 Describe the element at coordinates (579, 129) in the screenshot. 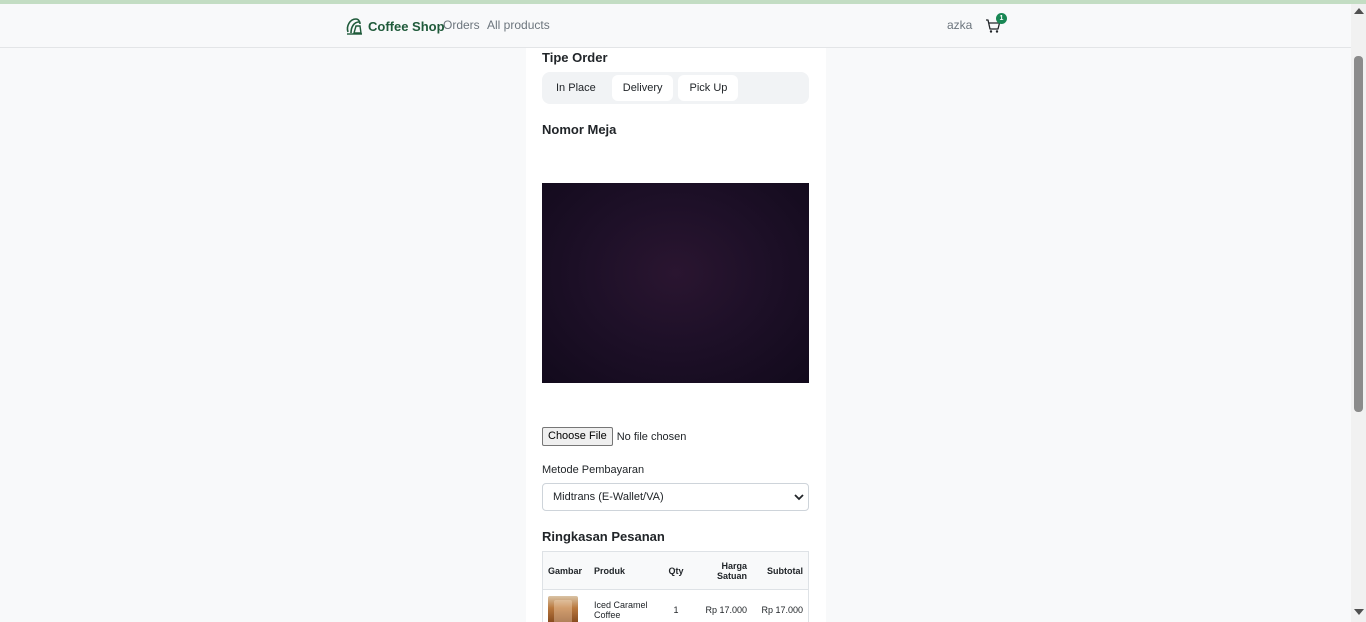

I see `table-number-title: Nomor Meja` at that location.